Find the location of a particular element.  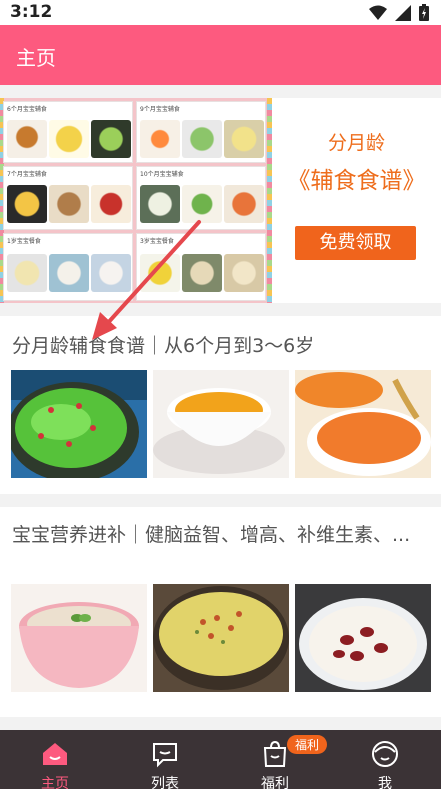

page-title: 主页 is located at coordinates (36, 58).